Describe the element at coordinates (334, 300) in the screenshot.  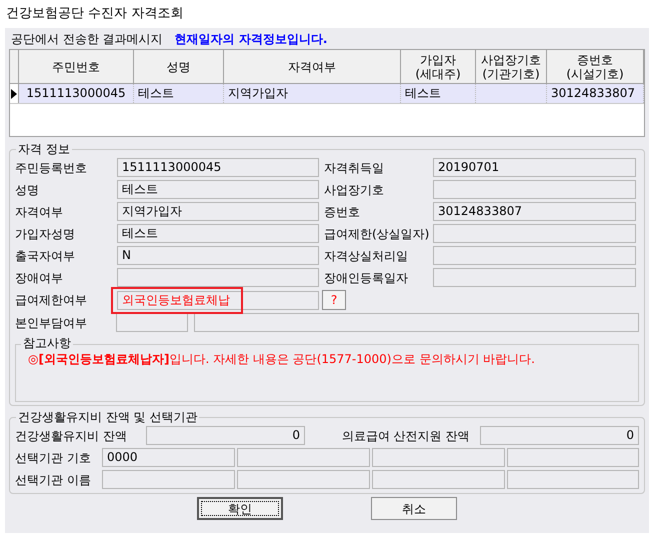
I see `help-button: ?` at that location.